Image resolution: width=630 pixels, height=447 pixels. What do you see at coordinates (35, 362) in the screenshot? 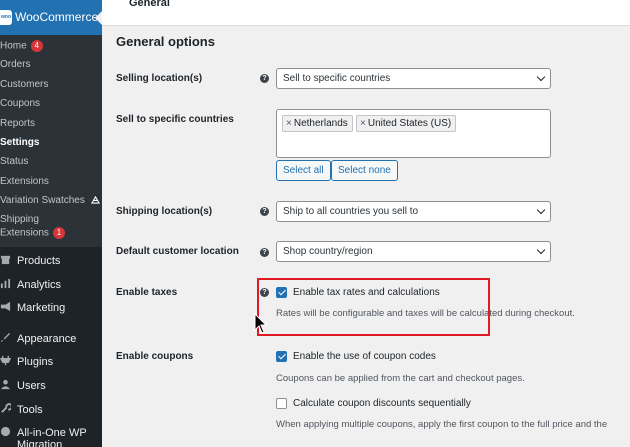
I see `menu-label: Plugins` at bounding box center [35, 362].